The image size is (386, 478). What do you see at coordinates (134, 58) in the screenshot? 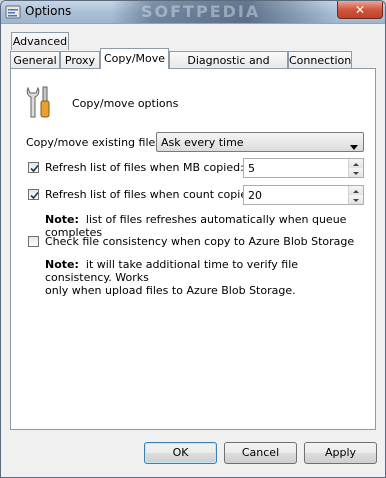
I see `tab-copy-move: Copy/Move` at bounding box center [134, 58].